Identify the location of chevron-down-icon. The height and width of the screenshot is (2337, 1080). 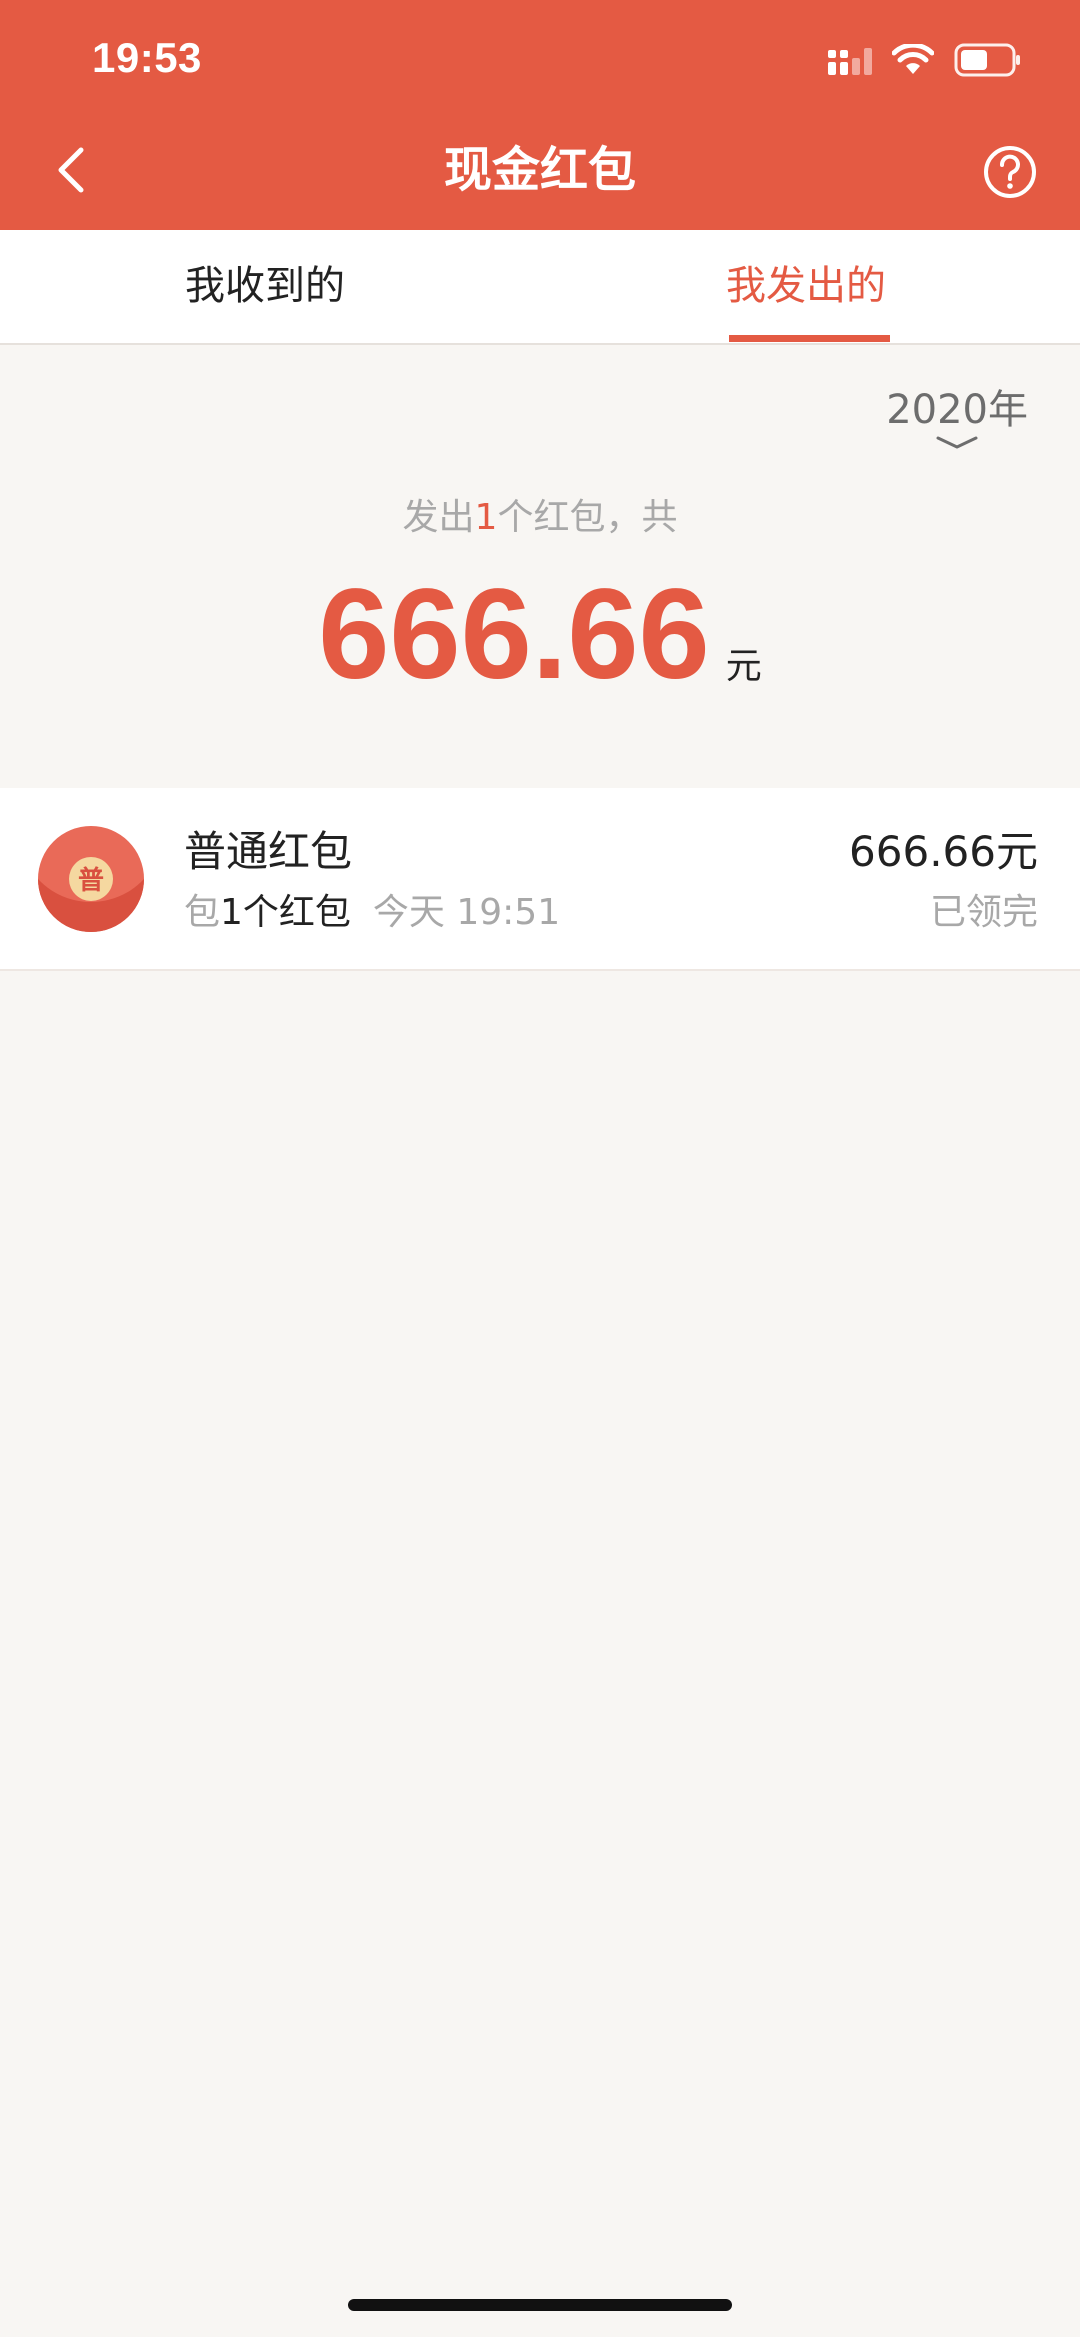
(957, 442).